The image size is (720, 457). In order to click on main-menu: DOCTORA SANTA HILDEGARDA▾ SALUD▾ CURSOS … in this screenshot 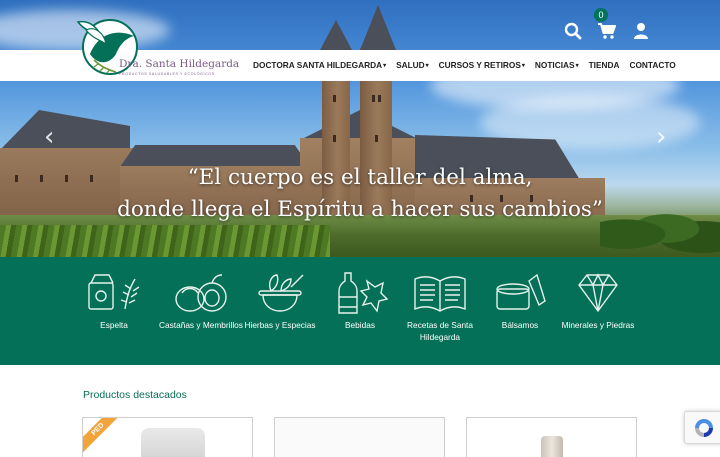, I will do `click(464, 65)`.